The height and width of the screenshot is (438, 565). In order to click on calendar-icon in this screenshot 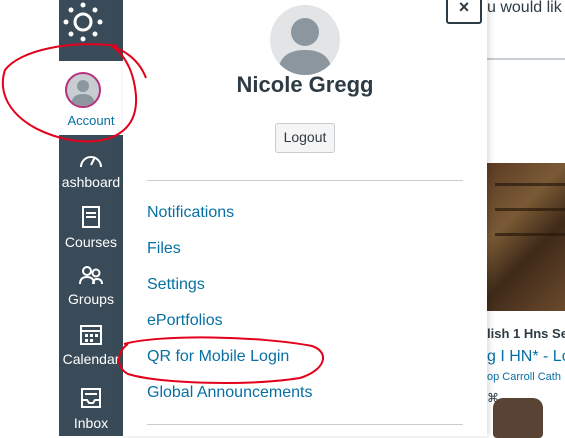, I will do `click(91, 335)`.